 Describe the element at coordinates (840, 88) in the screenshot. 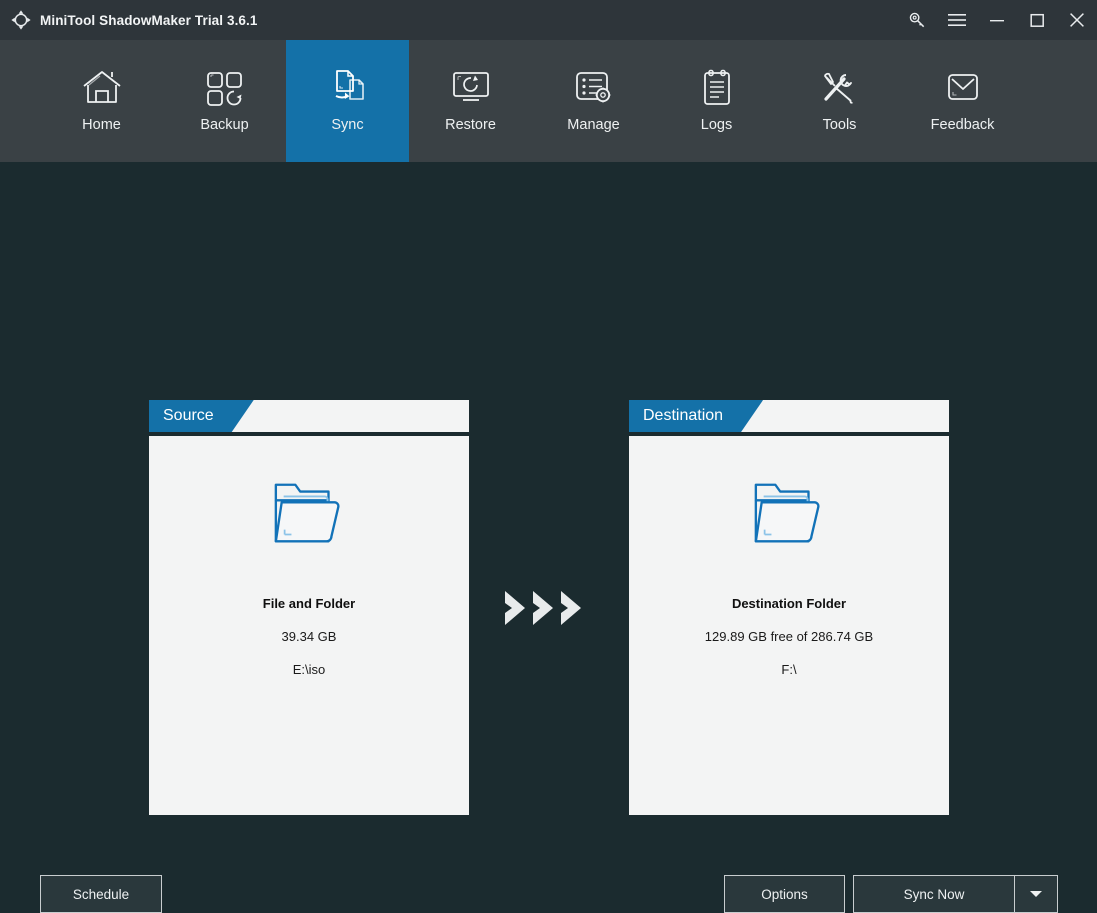

I see `tools-wrench-screwdriver-icon` at that location.